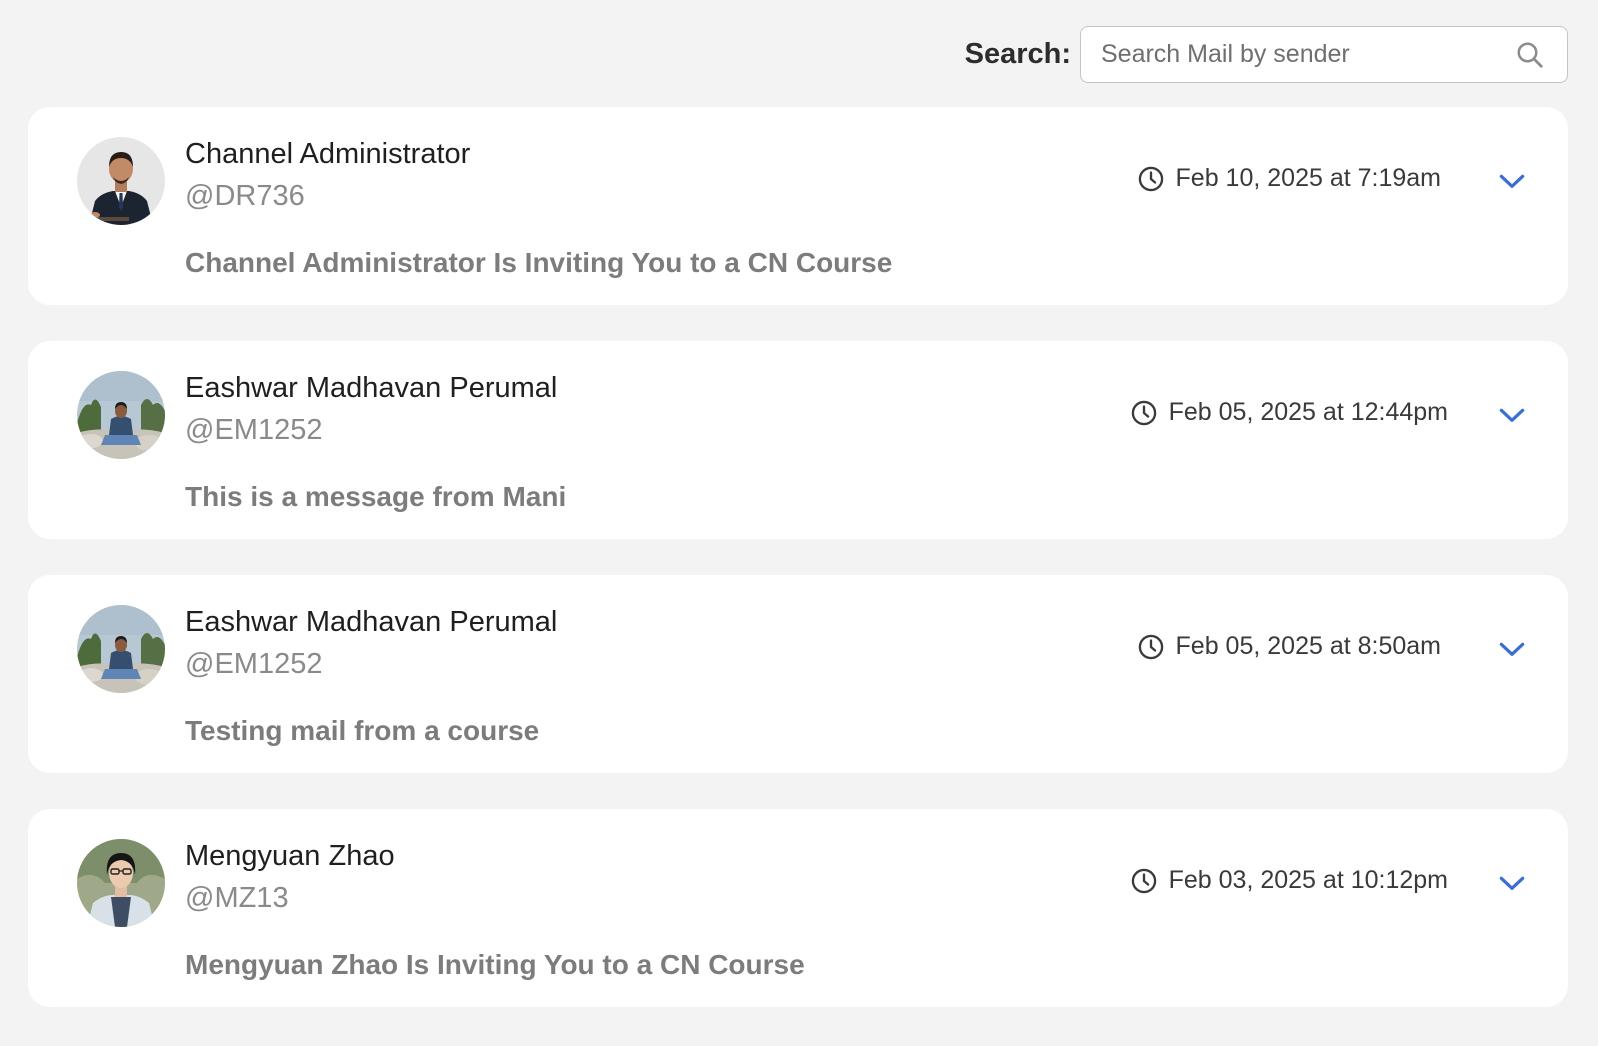  I want to click on sender-name: Channel Administrator, so click(328, 154).